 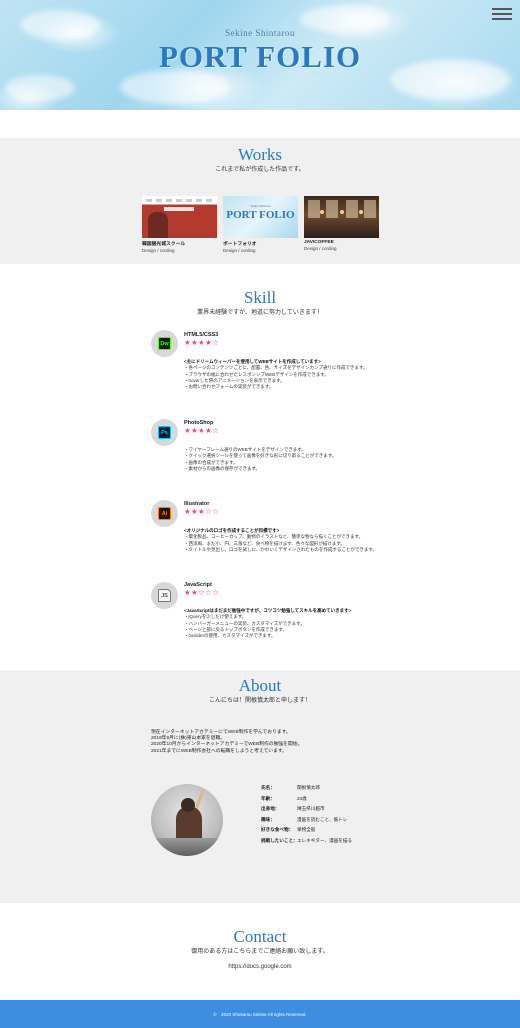 I want to click on illustrator-icon-wrap: Ai, so click(x=164, y=513).